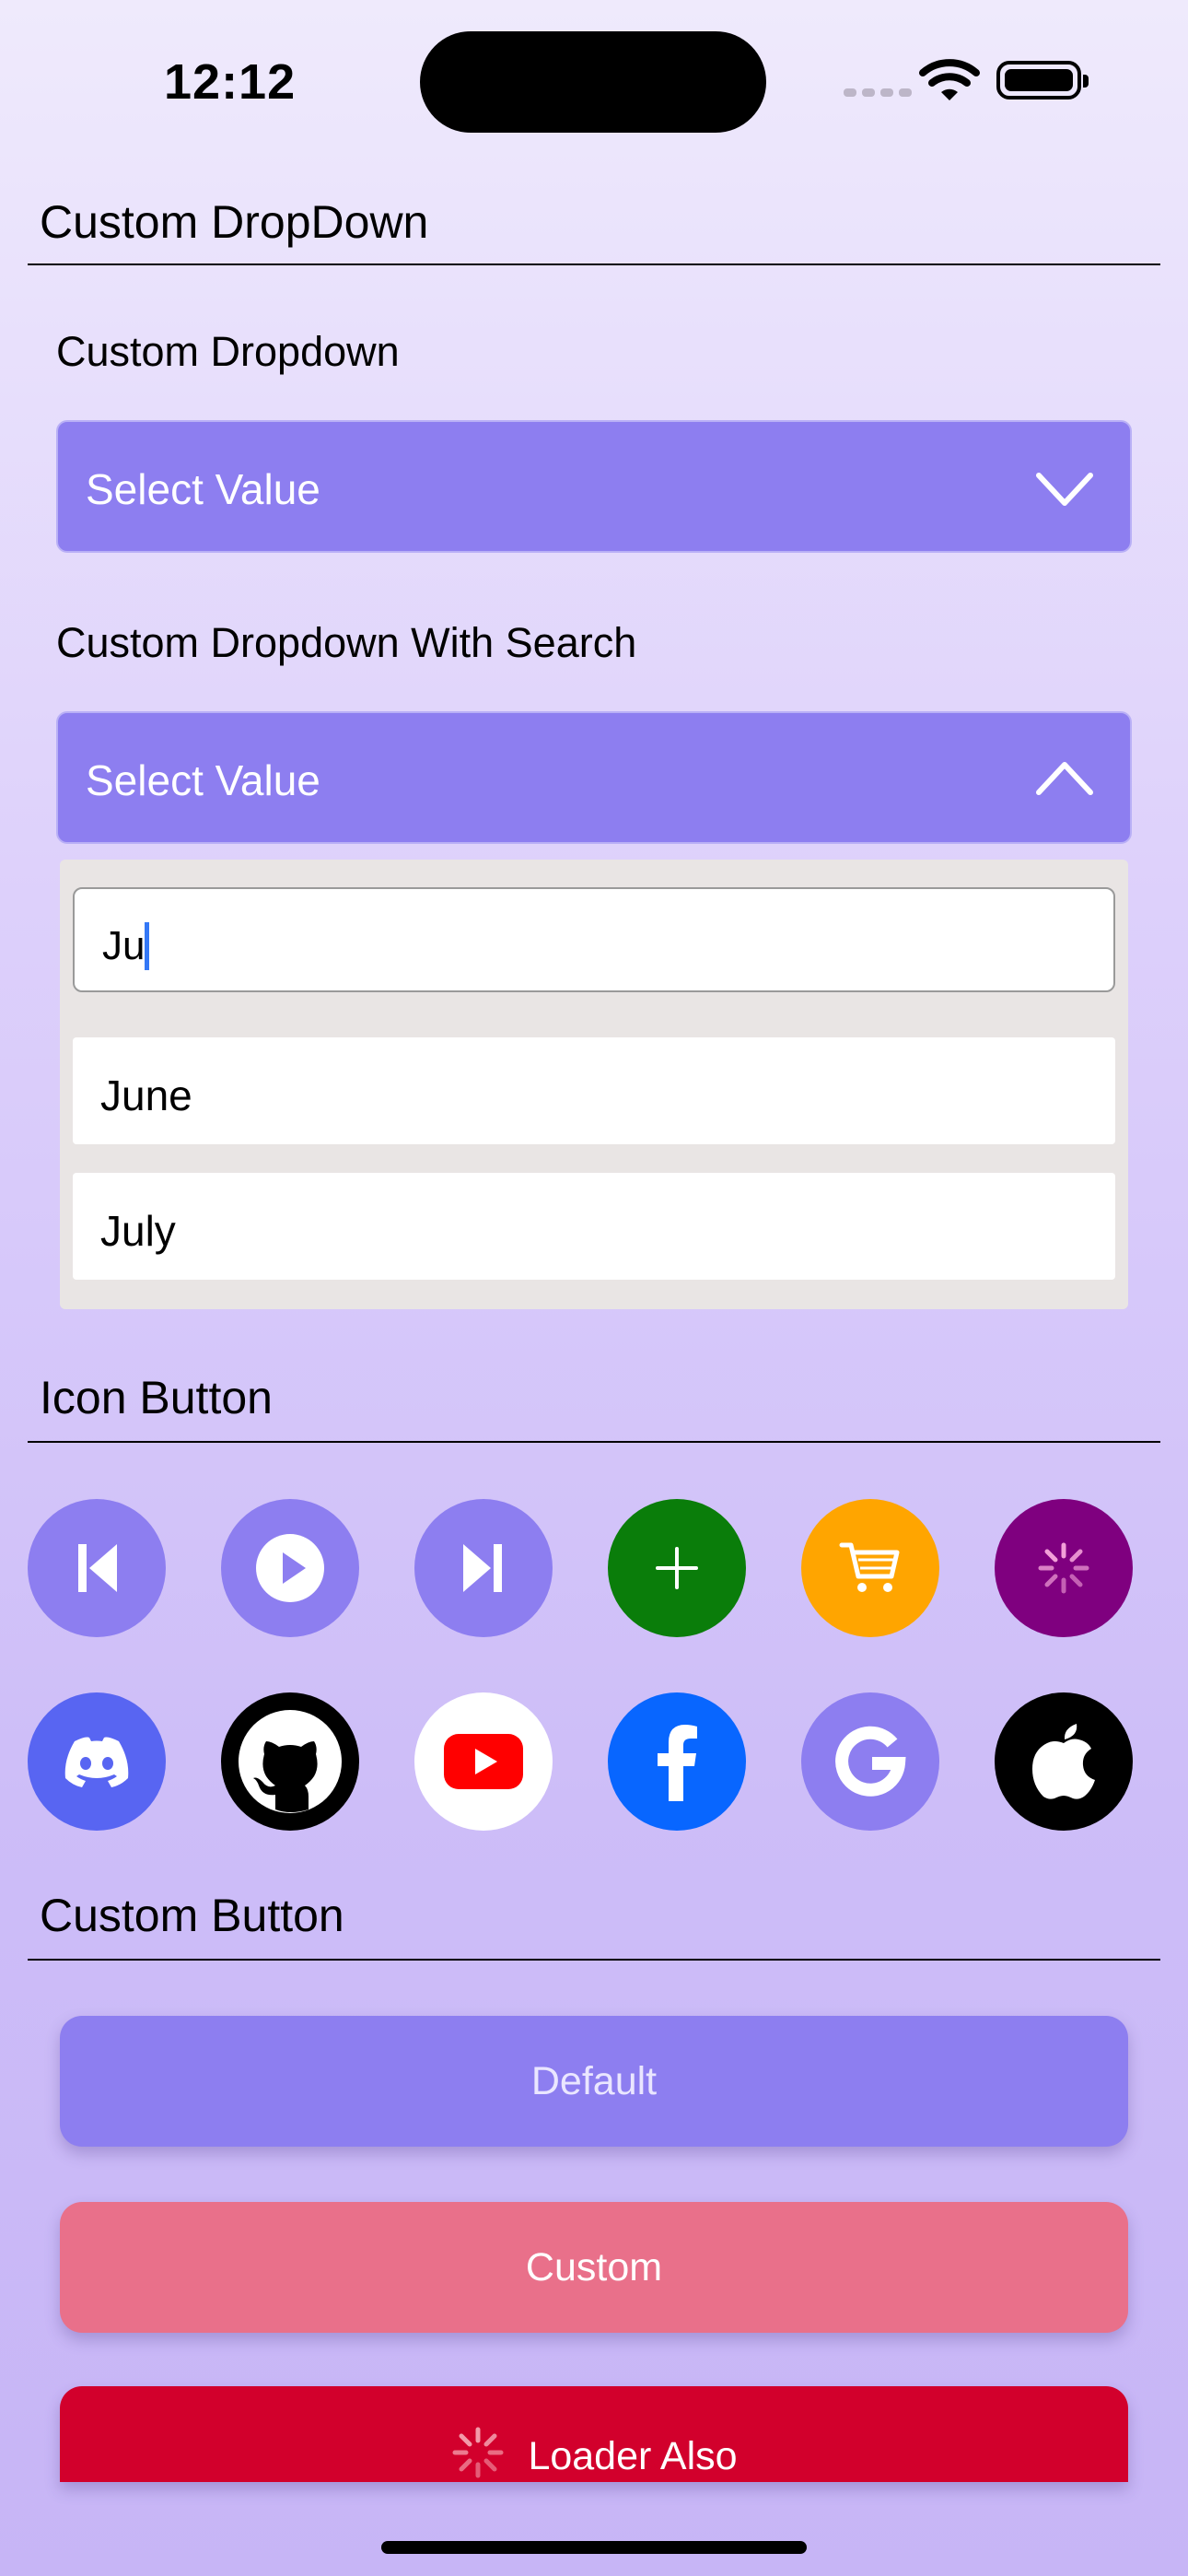  I want to click on apple-icon, so click(1063, 1761).